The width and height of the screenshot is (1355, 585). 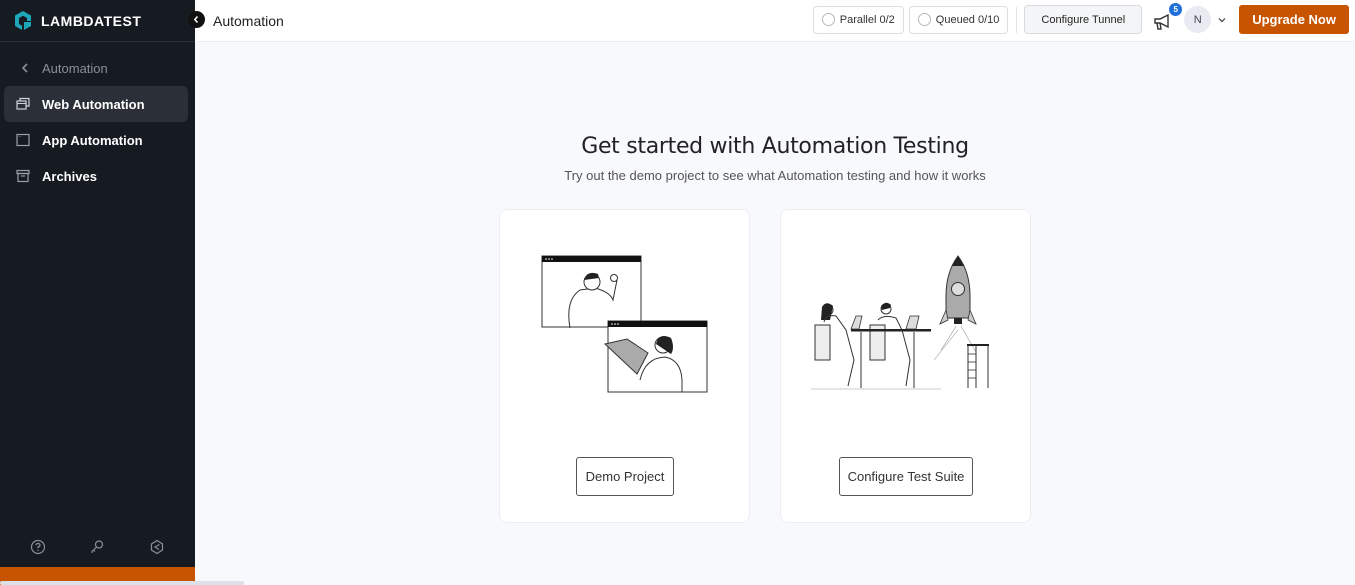 What do you see at coordinates (1222, 20) in the screenshot?
I see `chevron-down-icon` at bounding box center [1222, 20].